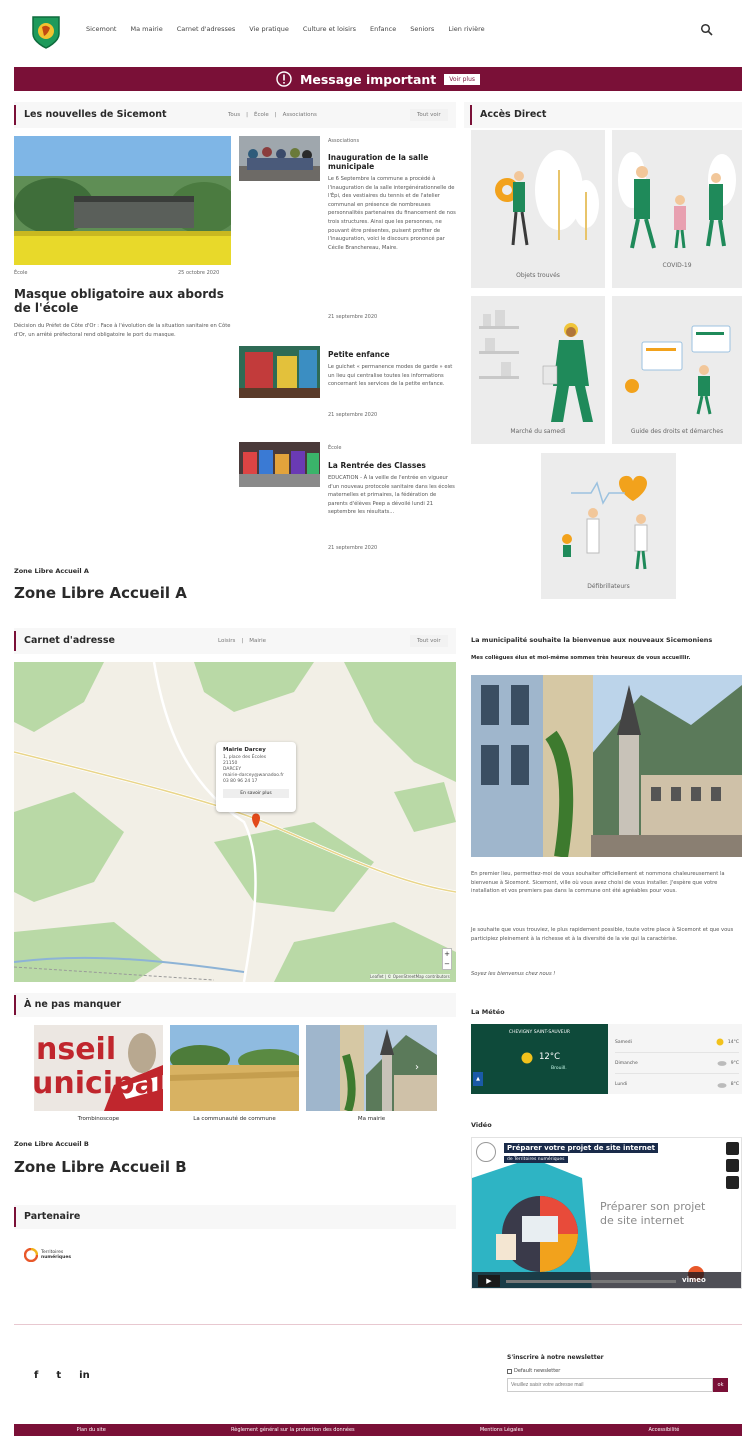  I want to click on tile-market: Marché du samedi, so click(538, 370).